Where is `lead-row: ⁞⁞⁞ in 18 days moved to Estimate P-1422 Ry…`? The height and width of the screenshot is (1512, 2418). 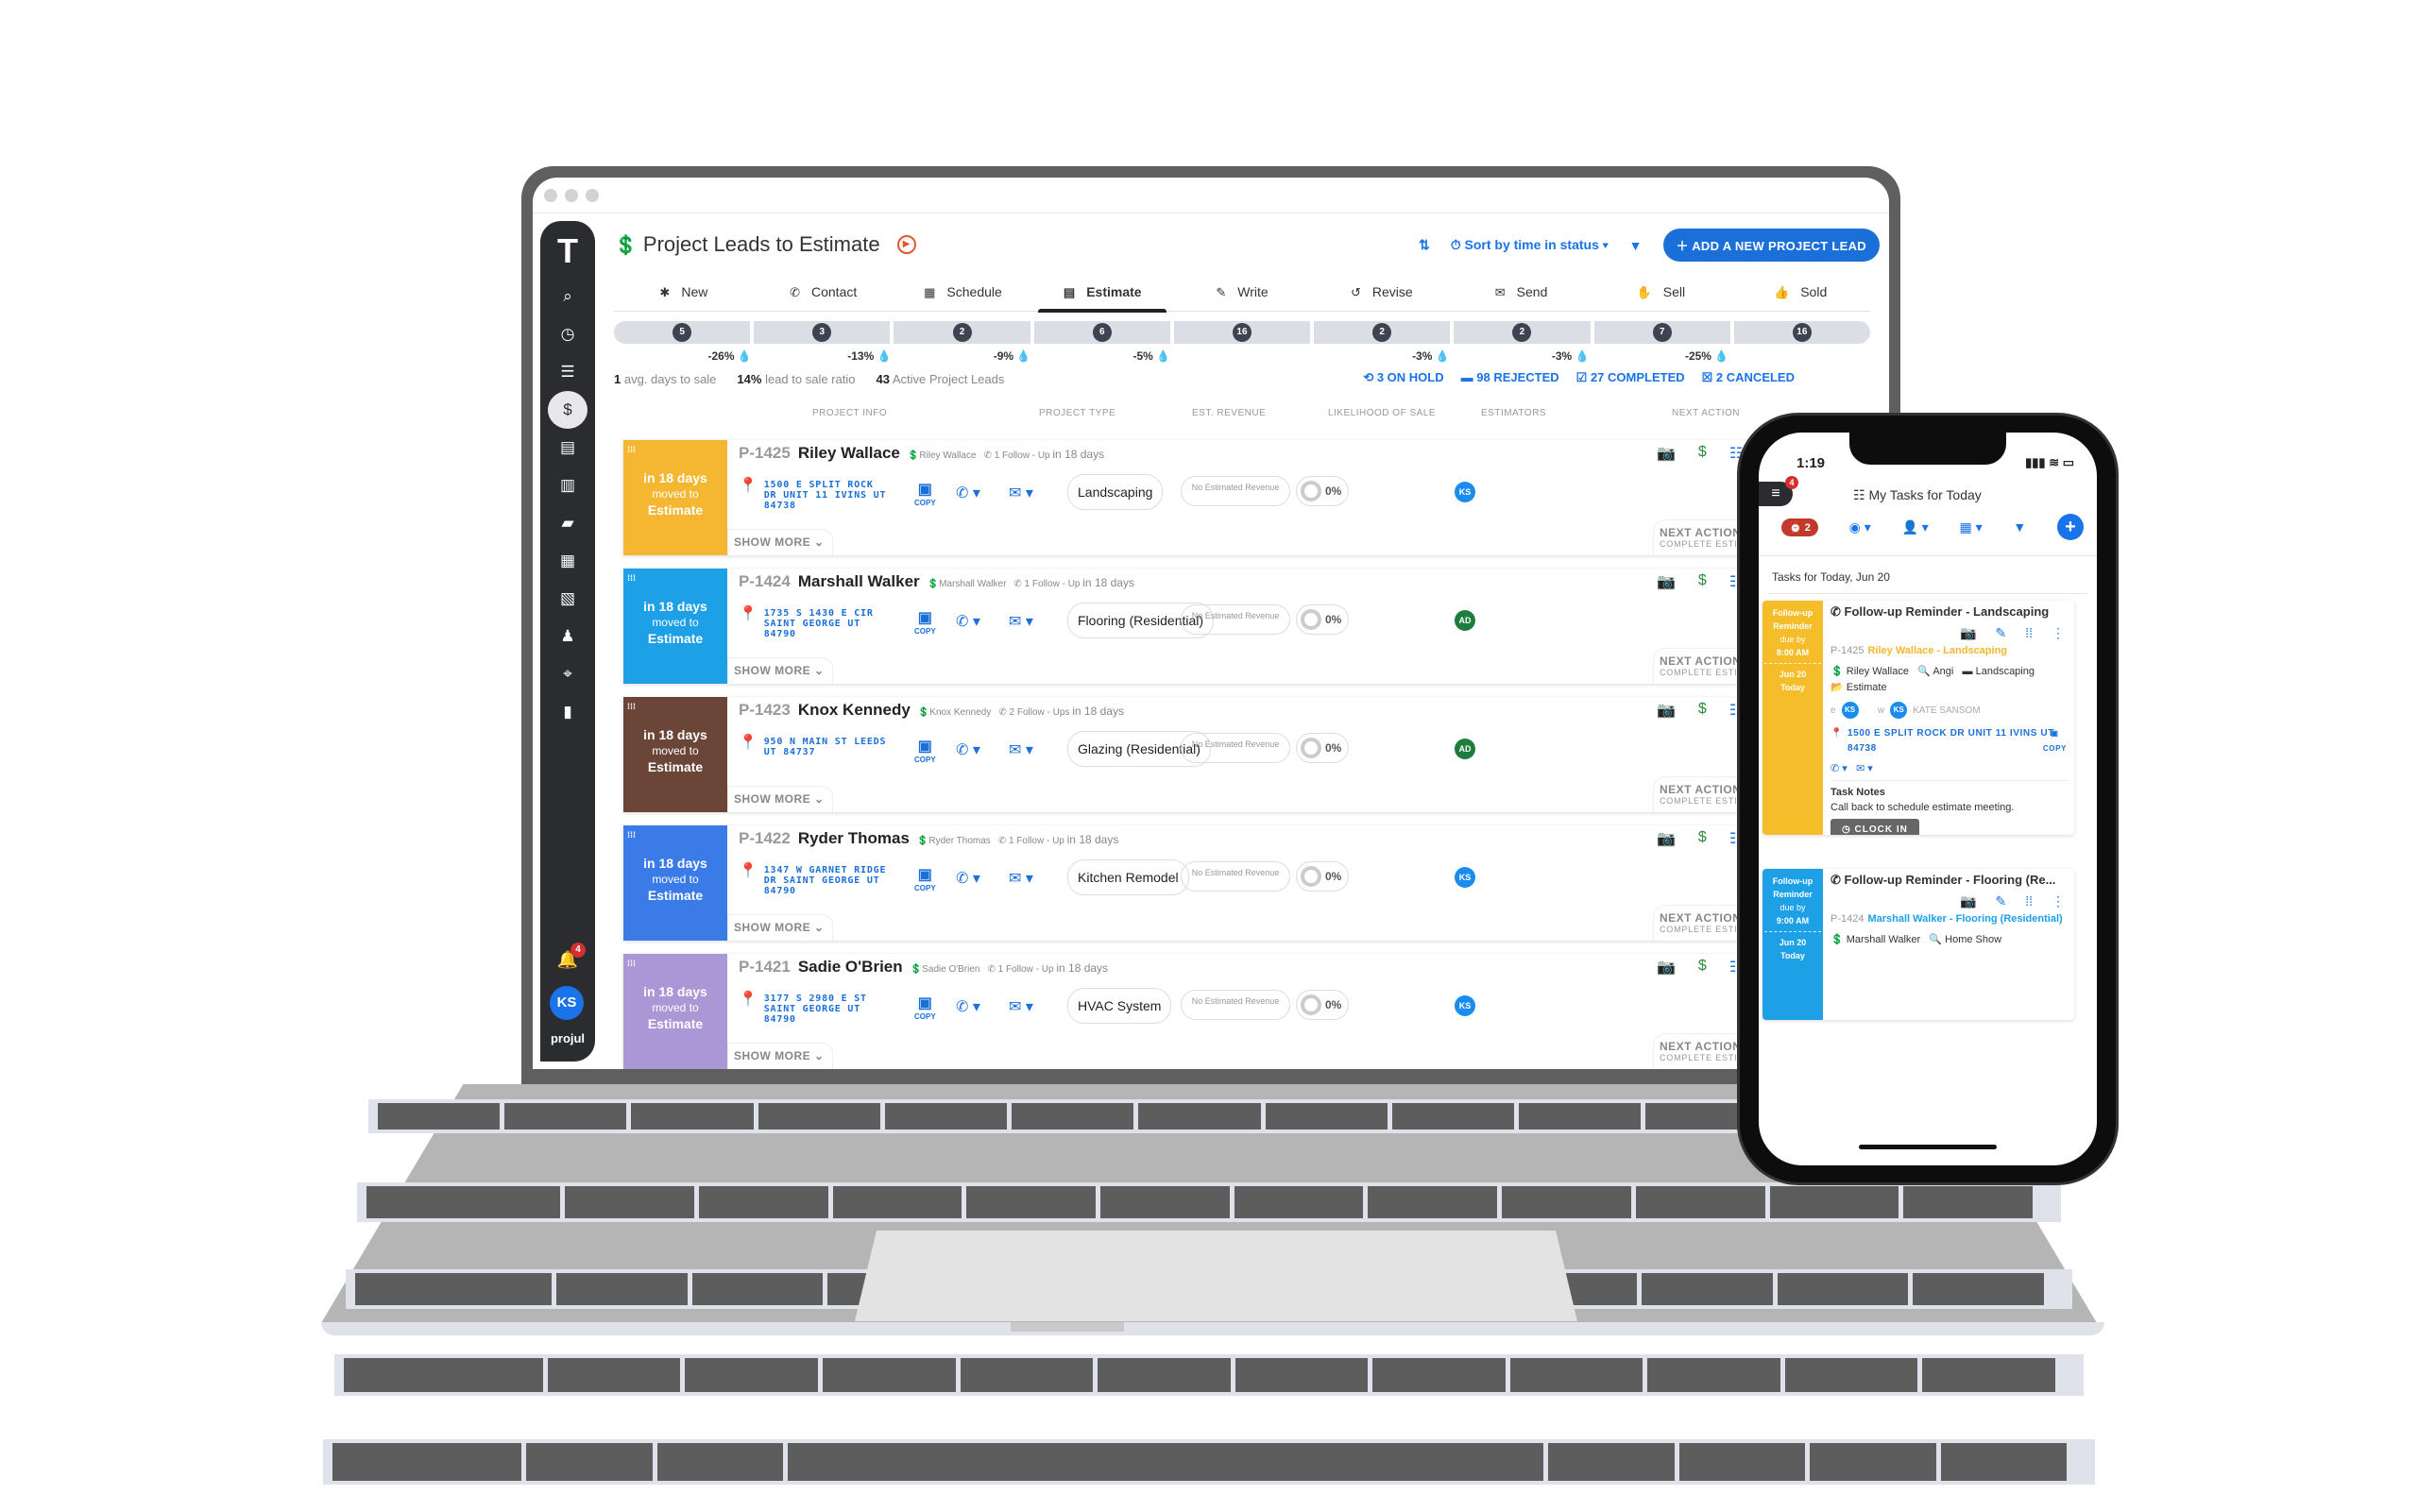 lead-row: ⁞⁞⁞ in 18 days moved to Estimate P-1422 Ry… is located at coordinates (1246, 883).